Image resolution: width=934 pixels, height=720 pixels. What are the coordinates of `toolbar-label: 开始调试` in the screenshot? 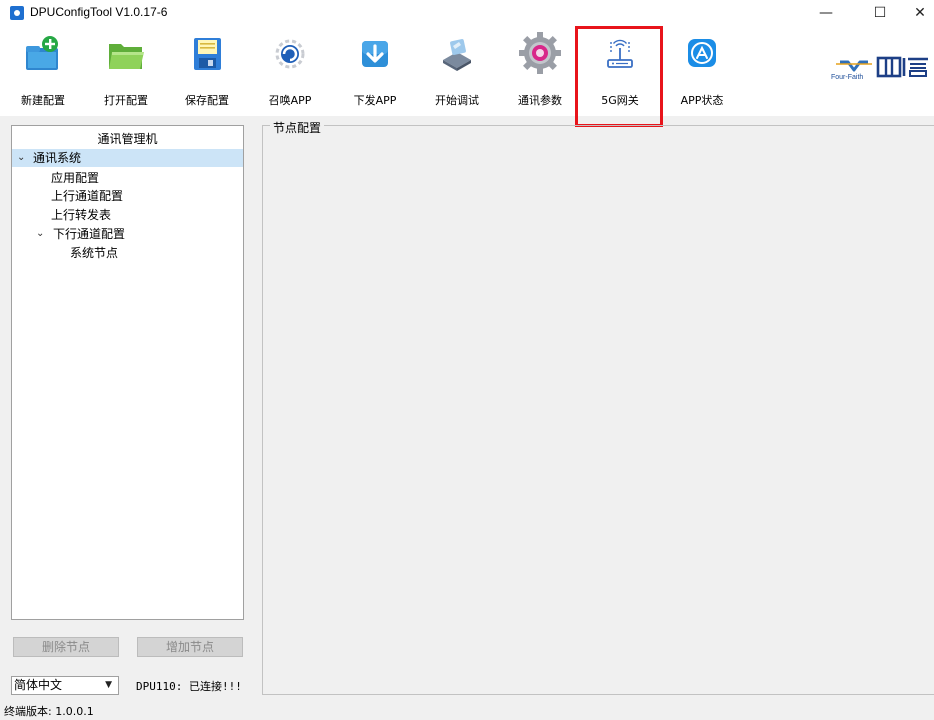 It's located at (457, 100).